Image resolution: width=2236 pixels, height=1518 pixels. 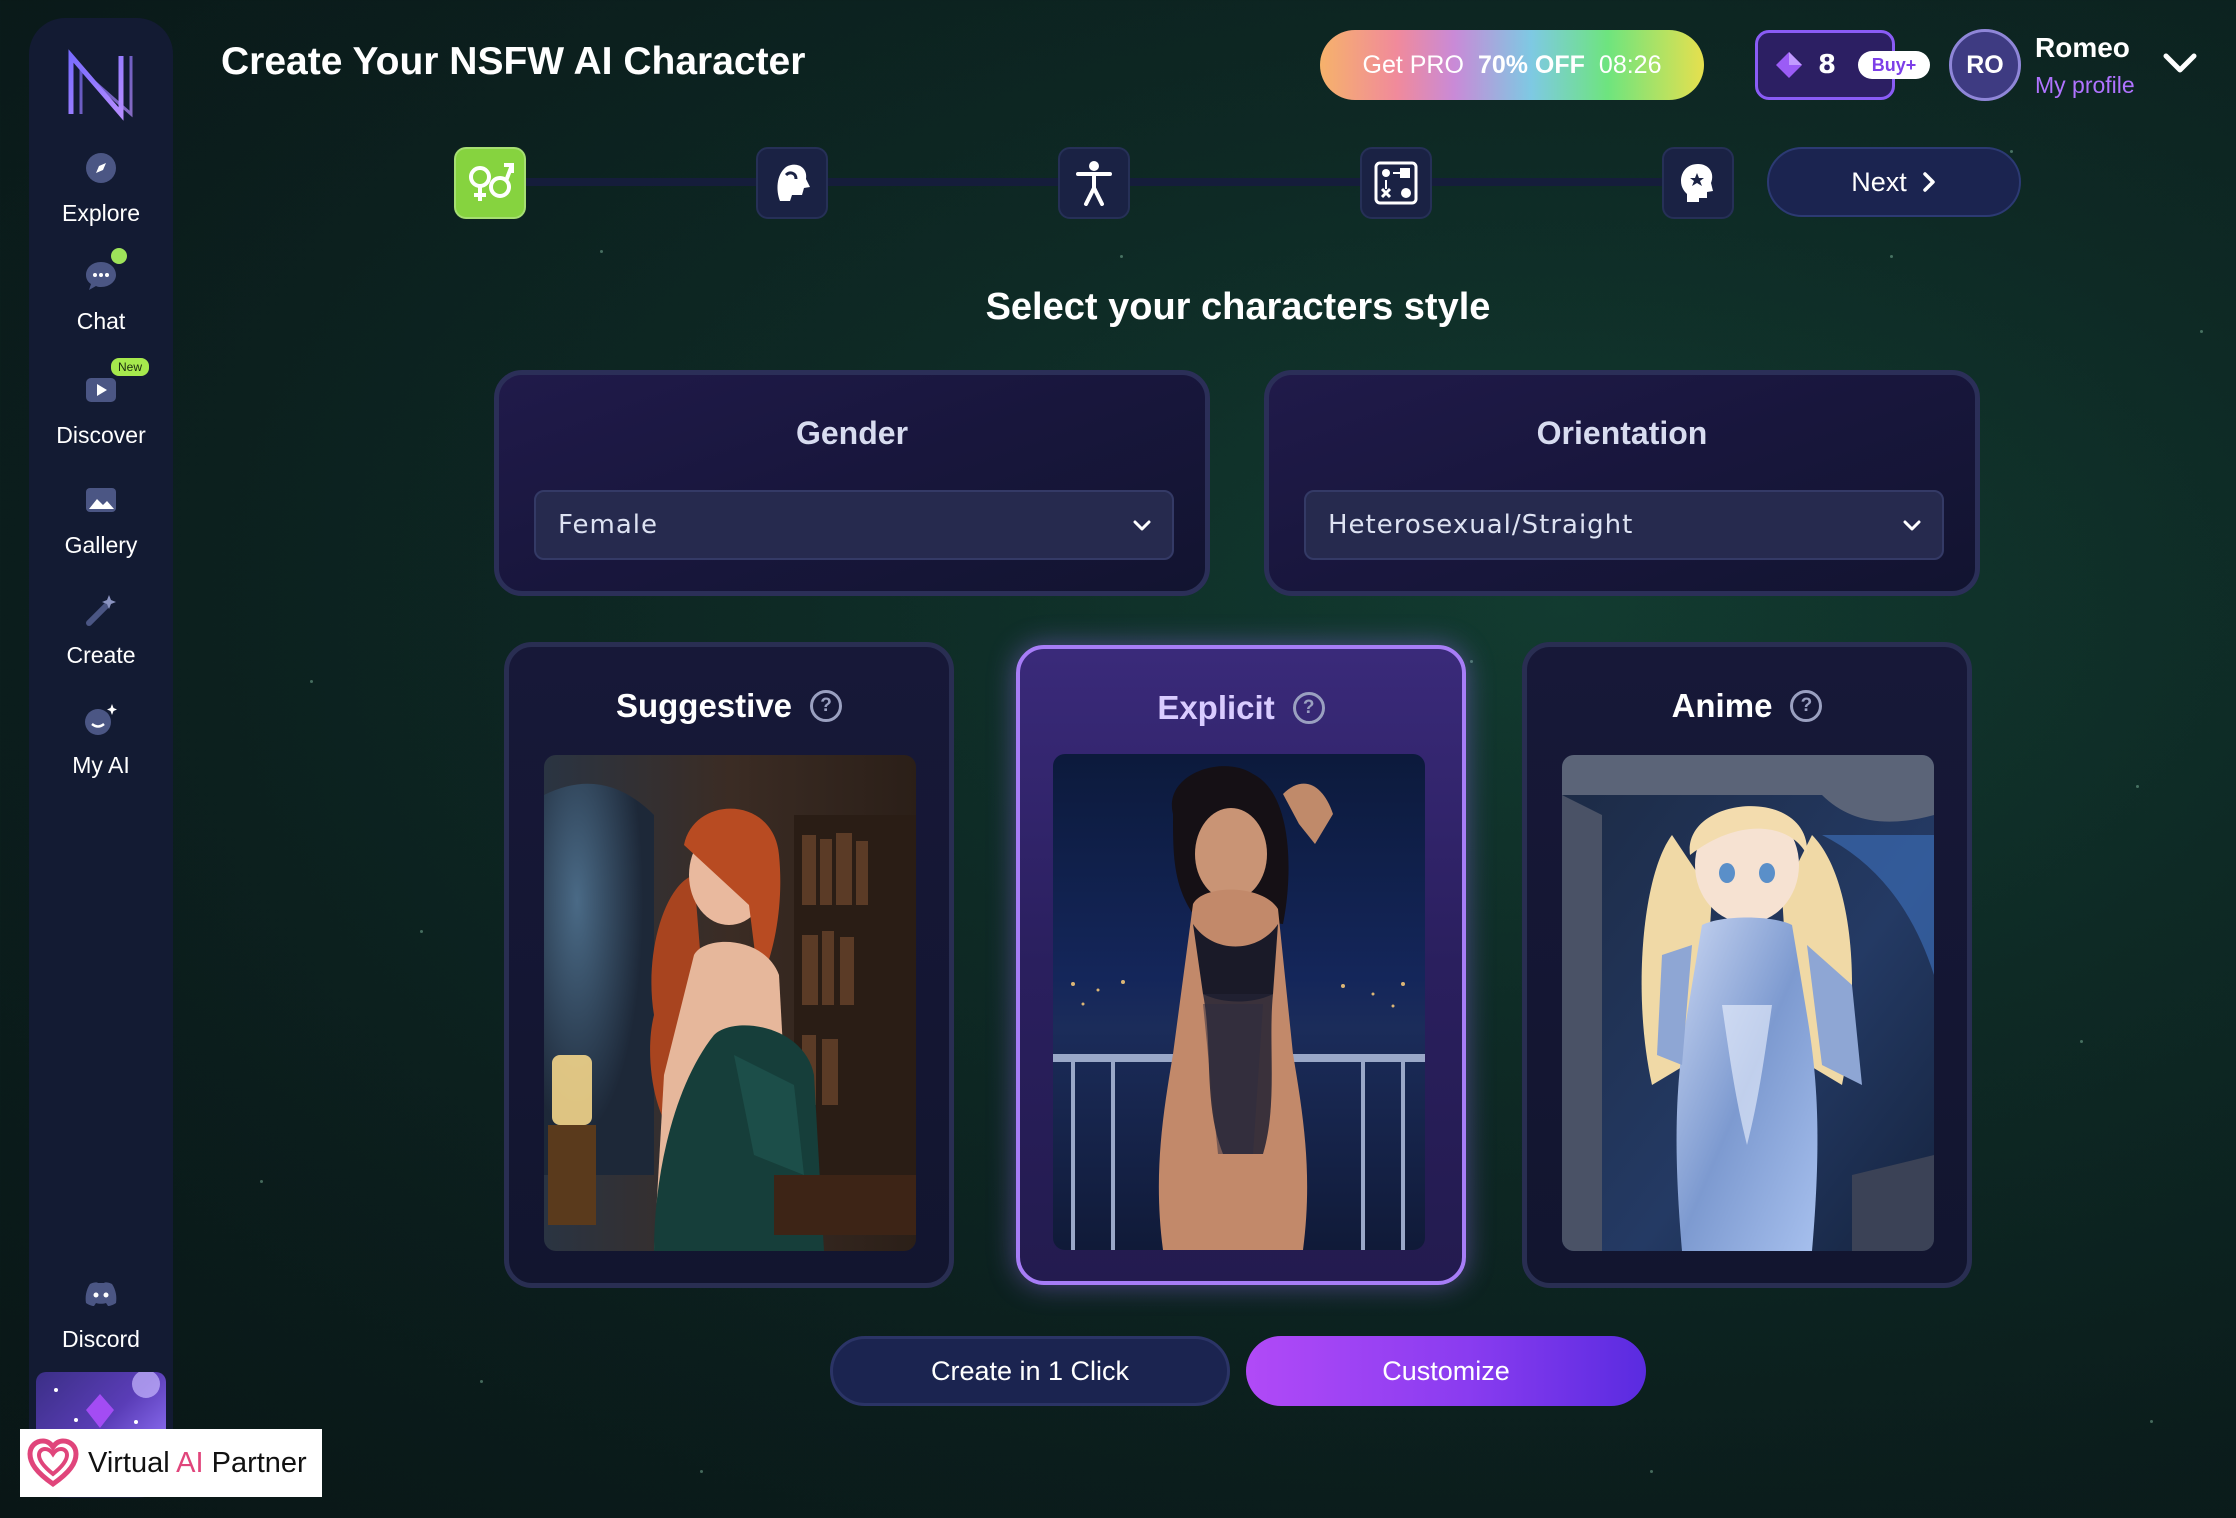 What do you see at coordinates (101, 1339) in the screenshot?
I see `sidebar-item-label: Discord` at bounding box center [101, 1339].